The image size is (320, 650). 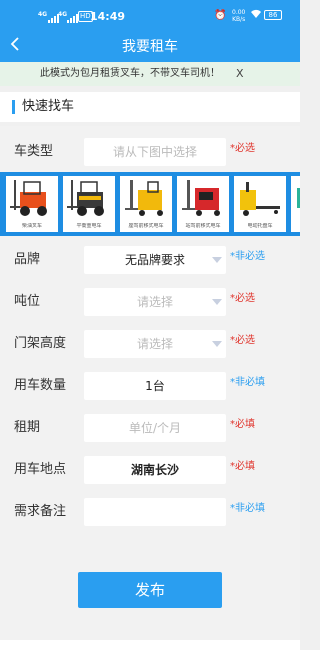 What do you see at coordinates (27, 301) in the screenshot?
I see `tonnage-label: 吨位` at bounding box center [27, 301].